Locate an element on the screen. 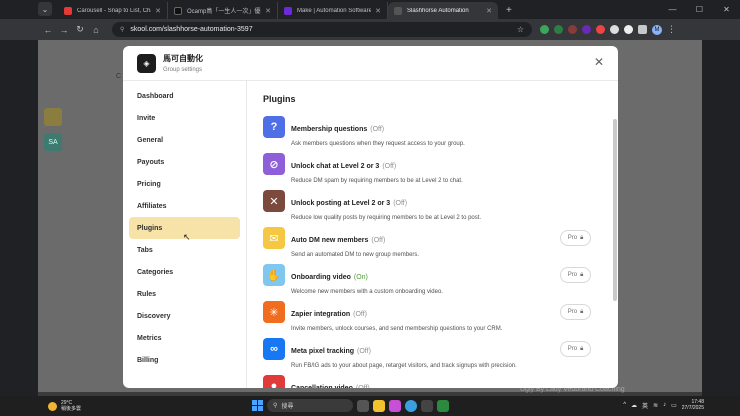 This screenshot has width=740, height=416. system-tray: ^ ☁ 英 ≋ ♪ ▭ 17:48 27/7/2025 is located at coordinates (663, 405).